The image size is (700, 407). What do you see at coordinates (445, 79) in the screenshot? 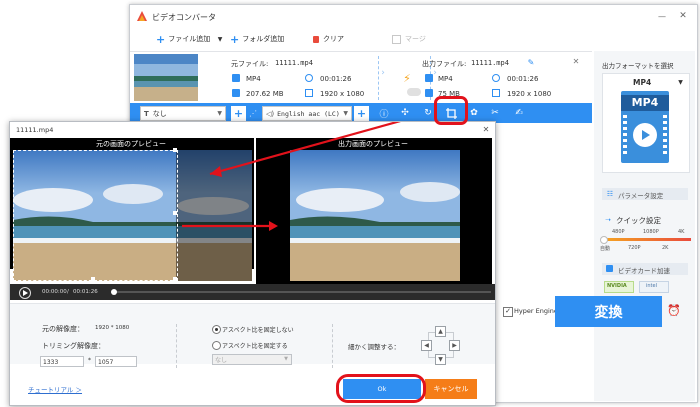
I see `output-format: MP4` at bounding box center [445, 79].